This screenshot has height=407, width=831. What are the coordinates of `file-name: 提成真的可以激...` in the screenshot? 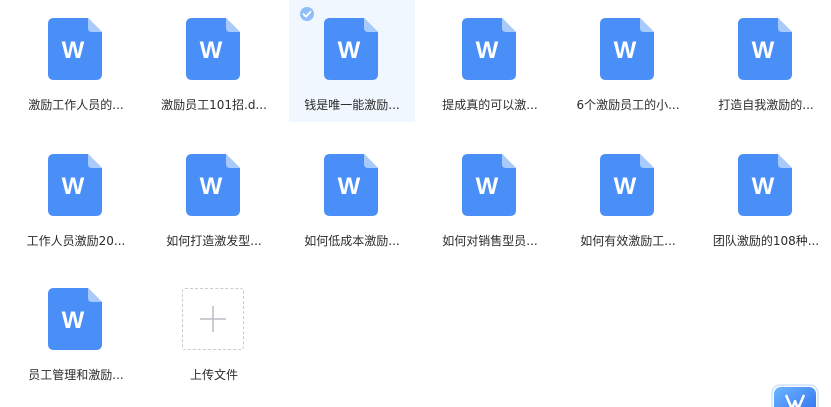 It's located at (490, 105).